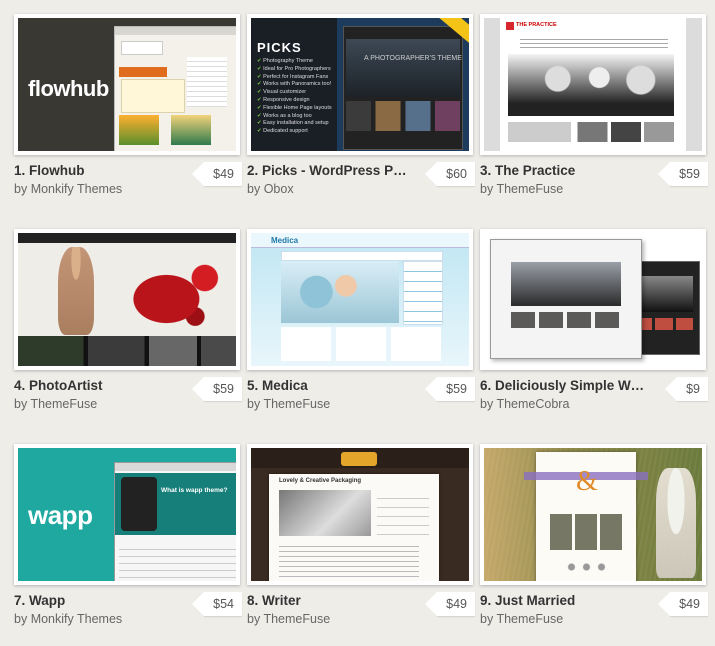 This screenshot has width=715, height=646. I want to click on theme-thumbnail: &, so click(593, 514).